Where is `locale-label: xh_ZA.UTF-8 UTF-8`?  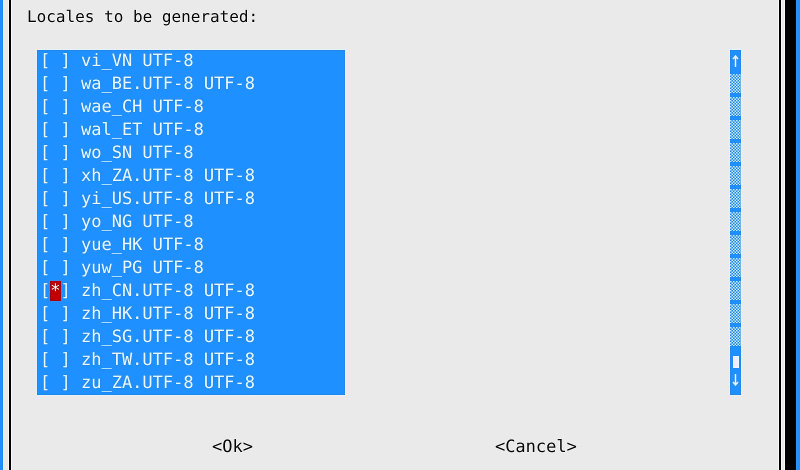 locale-label: xh_ZA.UTF-8 UTF-8 is located at coordinates (168, 176).